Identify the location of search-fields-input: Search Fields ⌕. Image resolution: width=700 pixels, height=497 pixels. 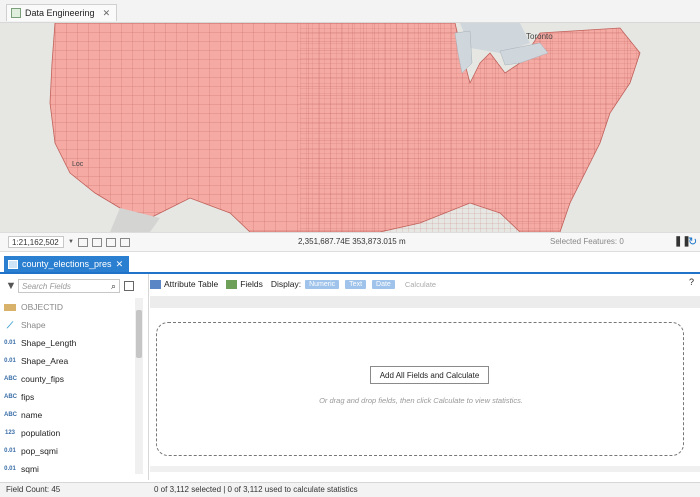
(69, 286).